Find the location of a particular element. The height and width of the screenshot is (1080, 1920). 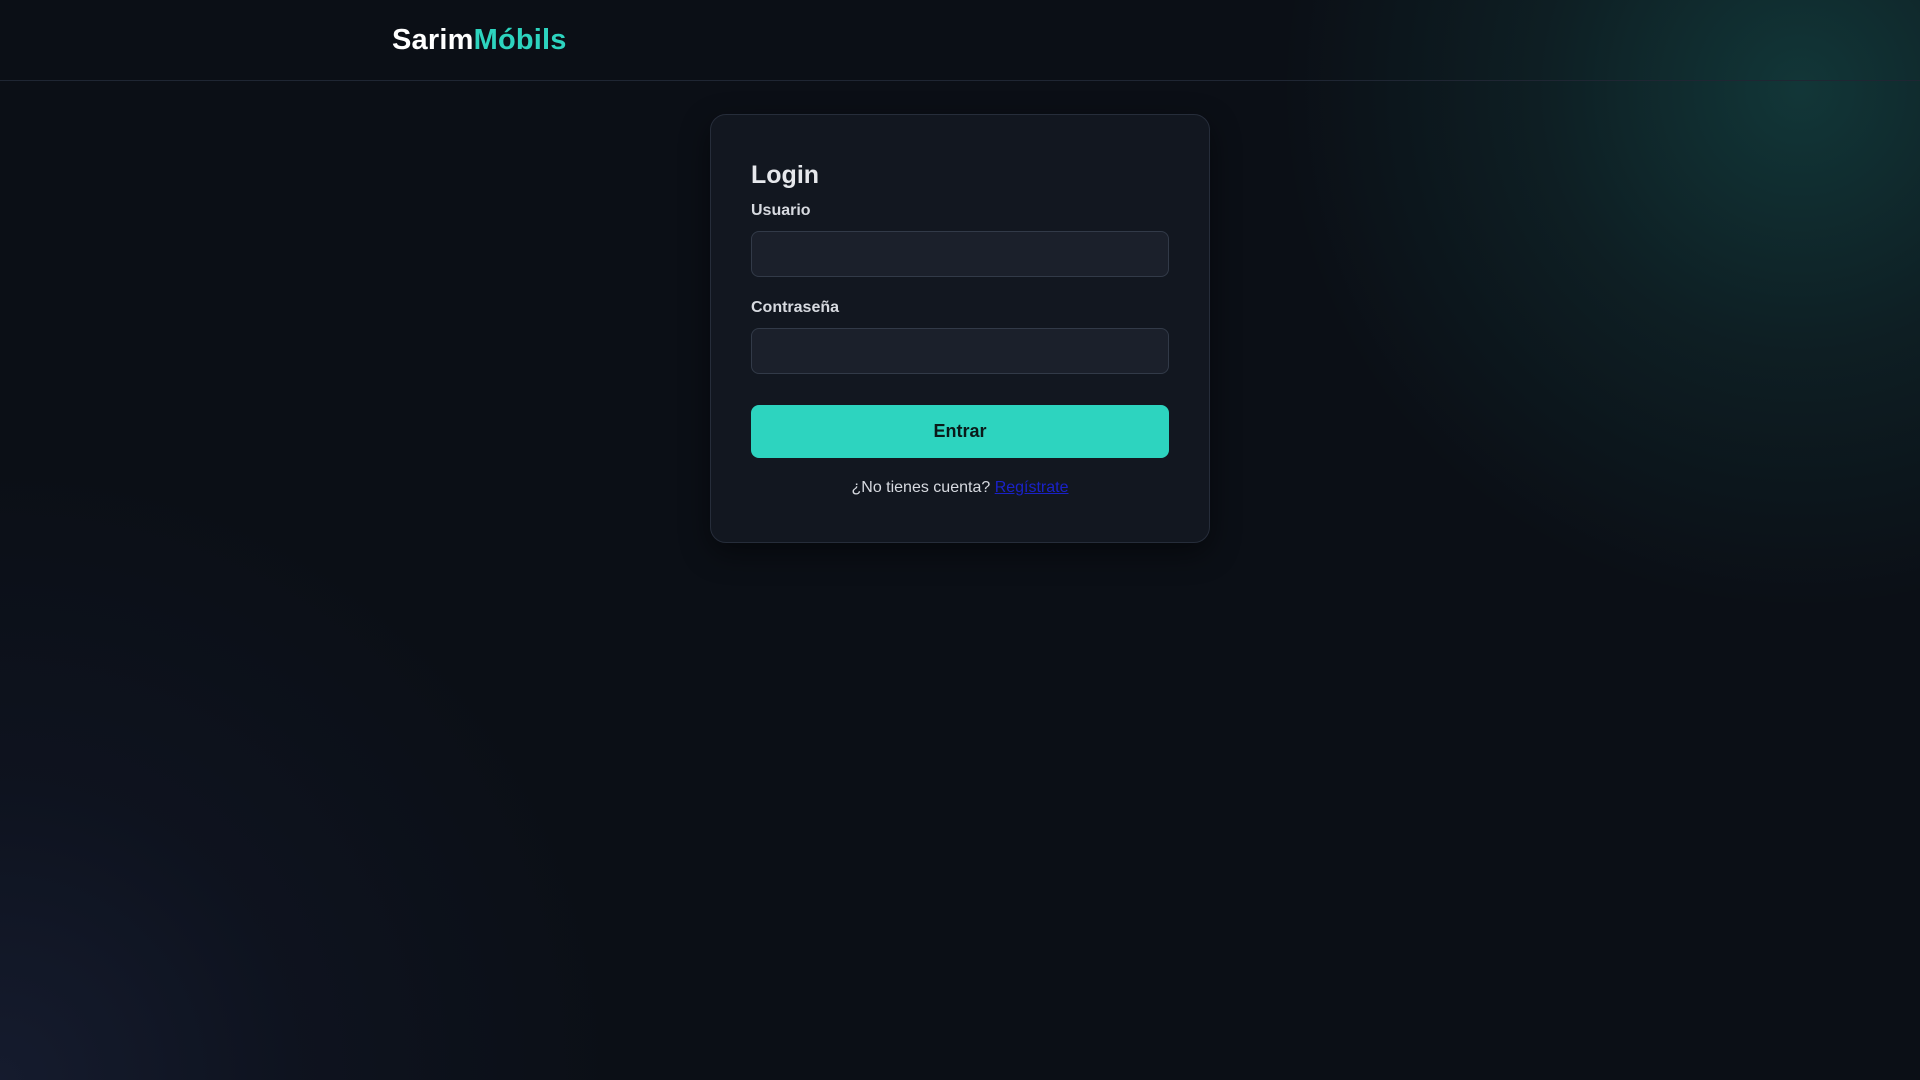

register-prompt-text: ¿No tienes cuenta? is located at coordinates (921, 487).